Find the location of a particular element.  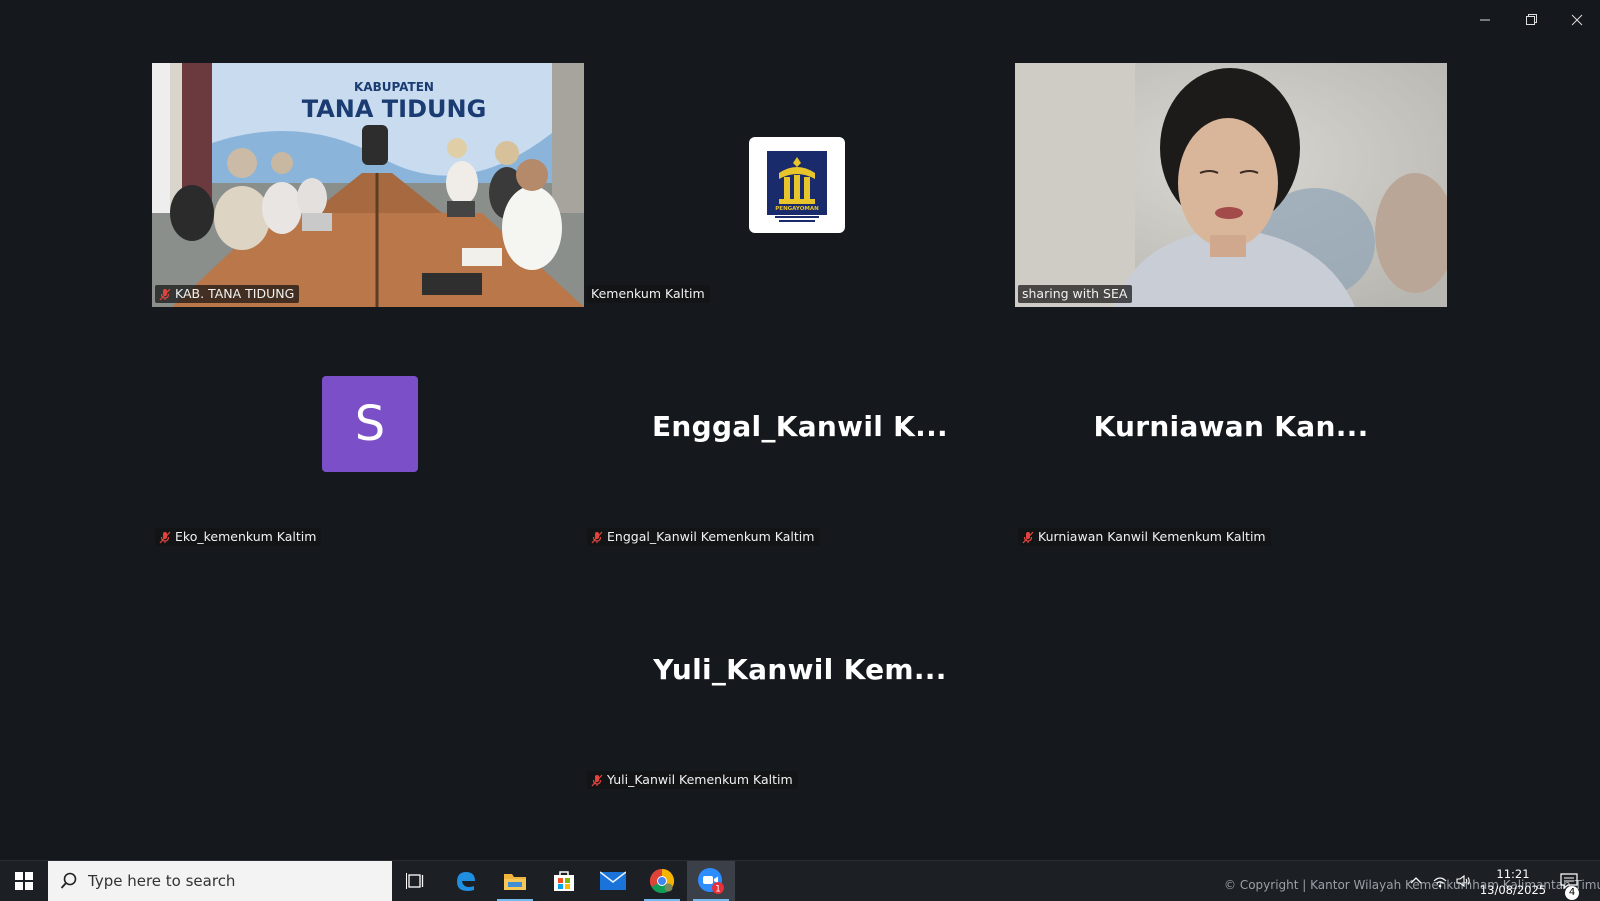

close-icon is located at coordinates (1577, 20).